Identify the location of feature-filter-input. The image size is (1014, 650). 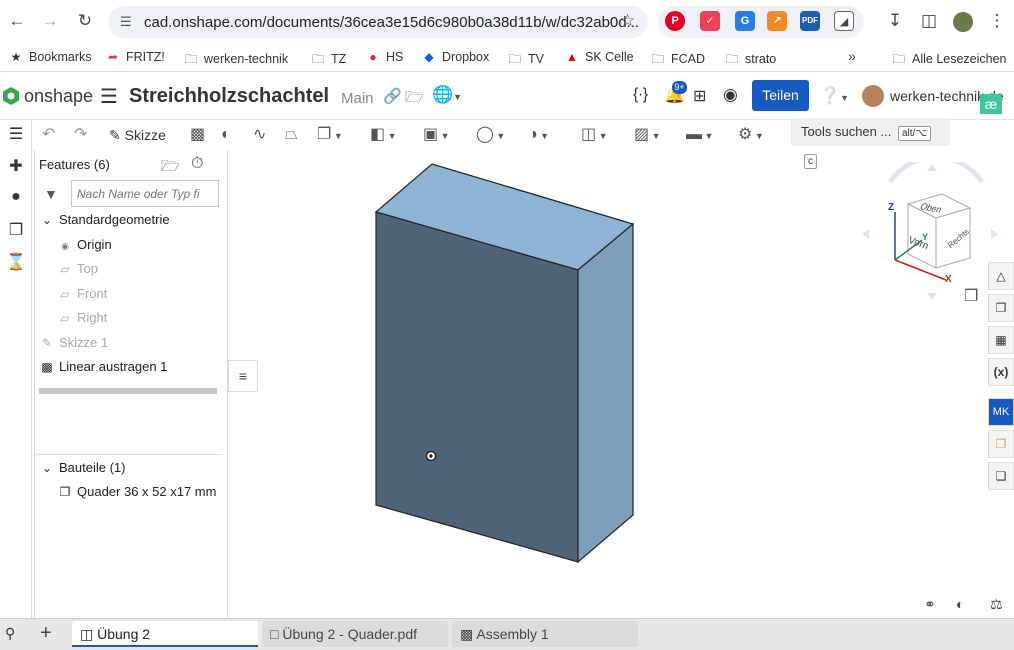
(145, 193).